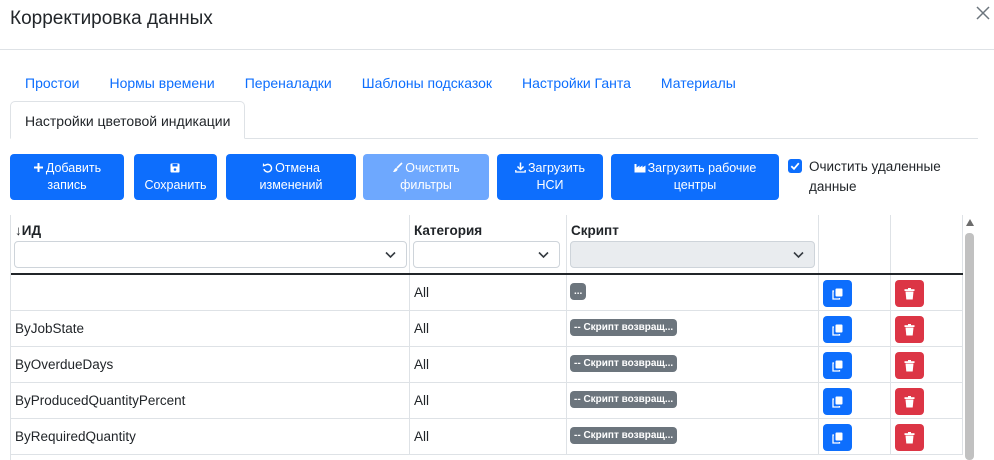 Image resolution: width=994 pixels, height=460 pixels. I want to click on column-header-script: Скрипт, so click(693, 244).